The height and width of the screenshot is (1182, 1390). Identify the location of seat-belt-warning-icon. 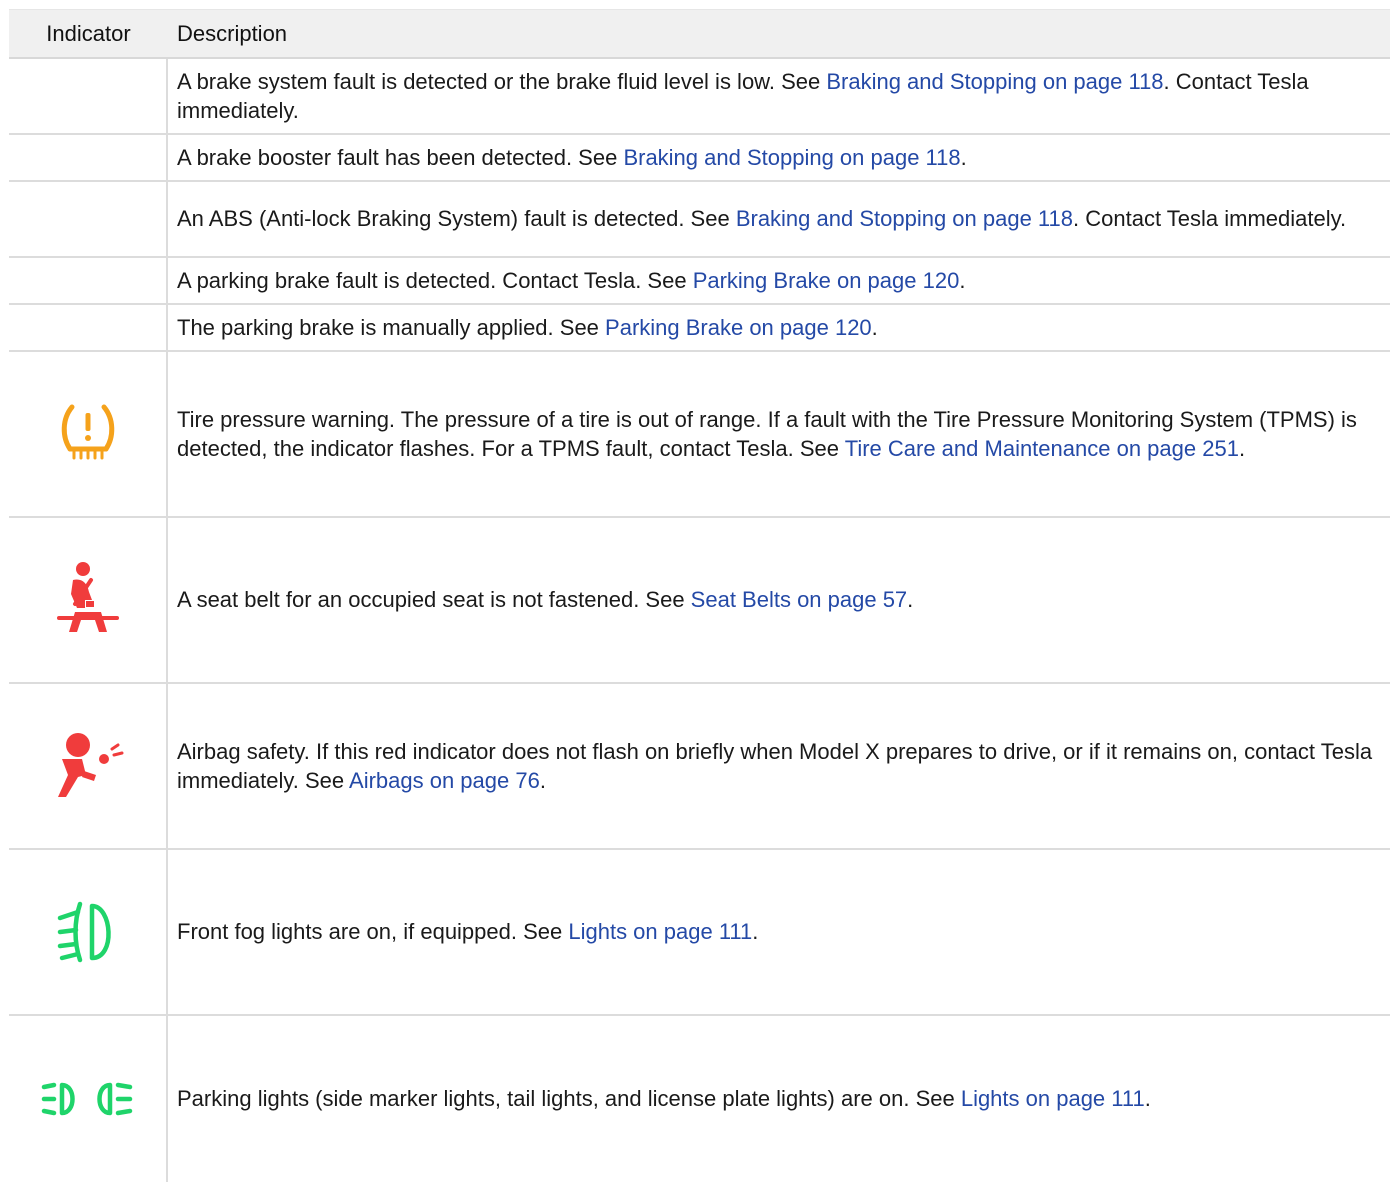
(88, 600).